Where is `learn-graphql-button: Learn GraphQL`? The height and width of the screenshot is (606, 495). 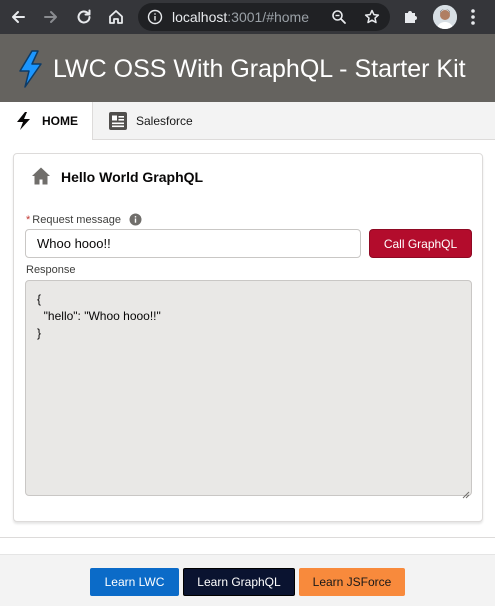 learn-graphql-button: Learn GraphQL is located at coordinates (239, 582).